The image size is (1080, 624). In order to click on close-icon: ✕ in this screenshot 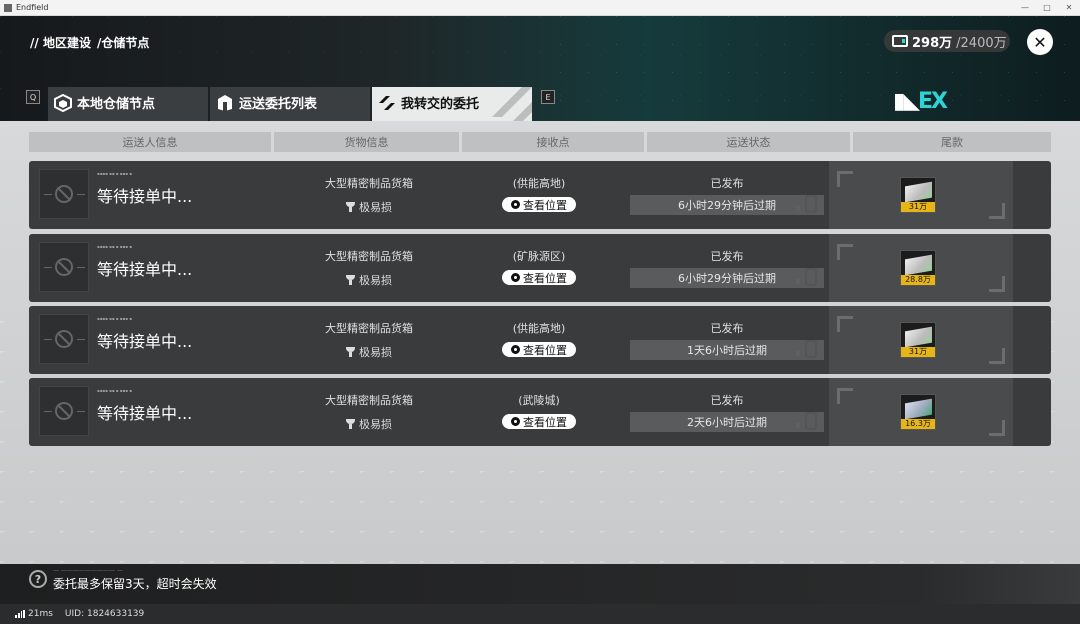, I will do `click(1040, 42)`.